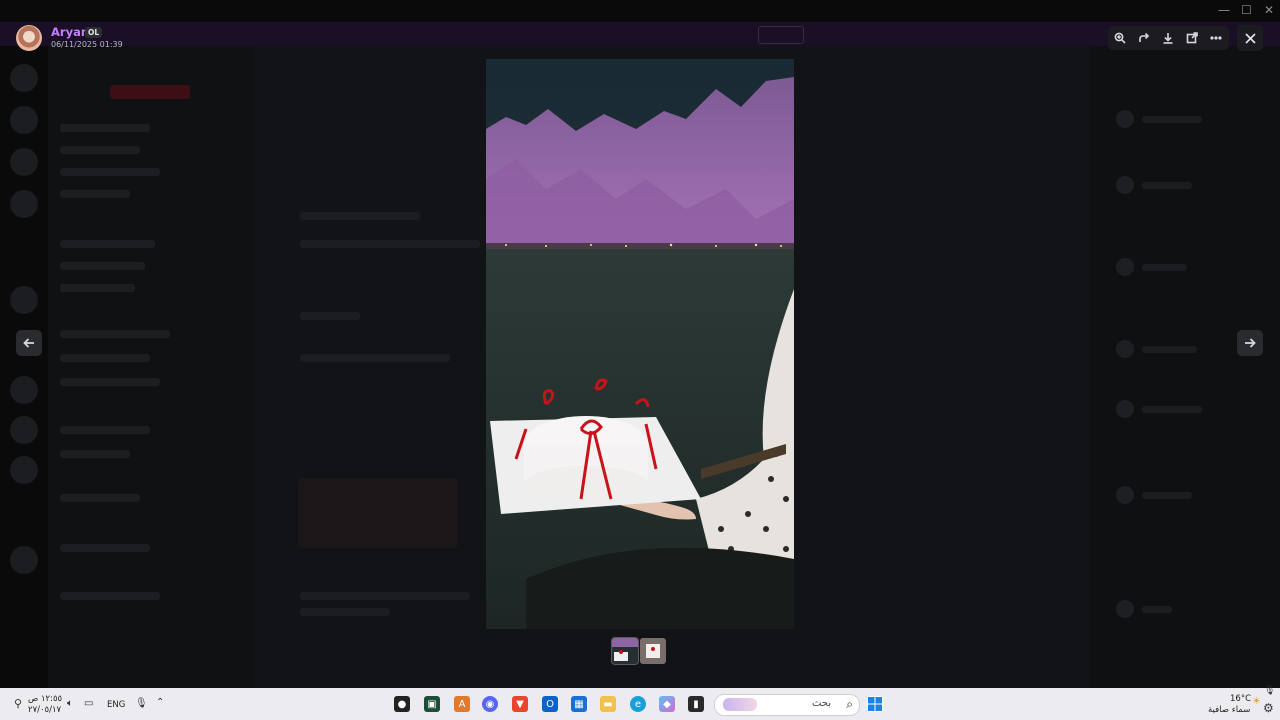 Image resolution: width=1280 pixels, height=720 pixels. Describe the element at coordinates (432, 704) in the screenshot. I see `terminal-icon: ▣` at that location.